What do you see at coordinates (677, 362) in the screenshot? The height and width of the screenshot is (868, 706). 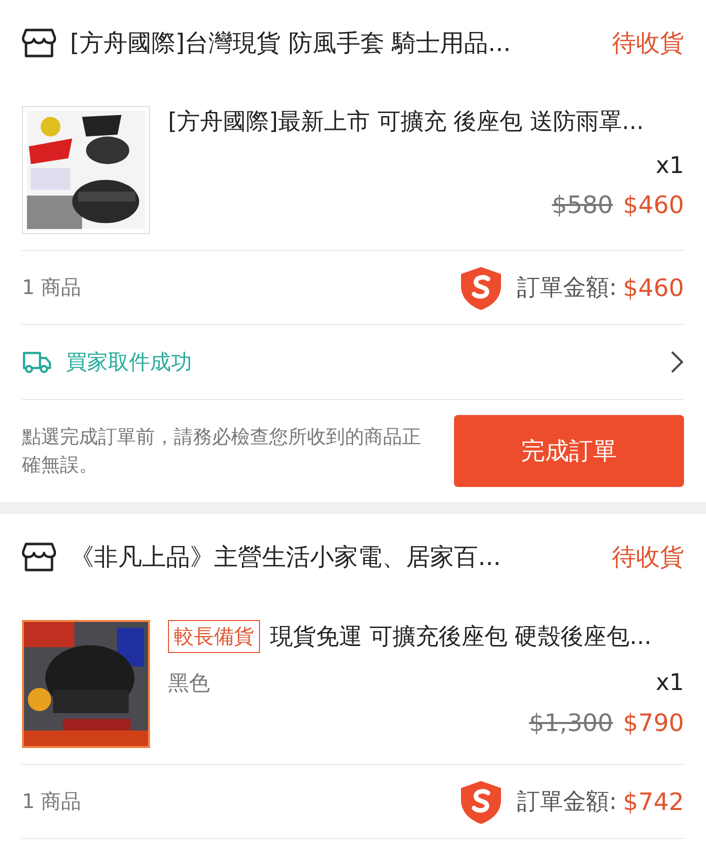 I see `chevron-right-icon` at bounding box center [677, 362].